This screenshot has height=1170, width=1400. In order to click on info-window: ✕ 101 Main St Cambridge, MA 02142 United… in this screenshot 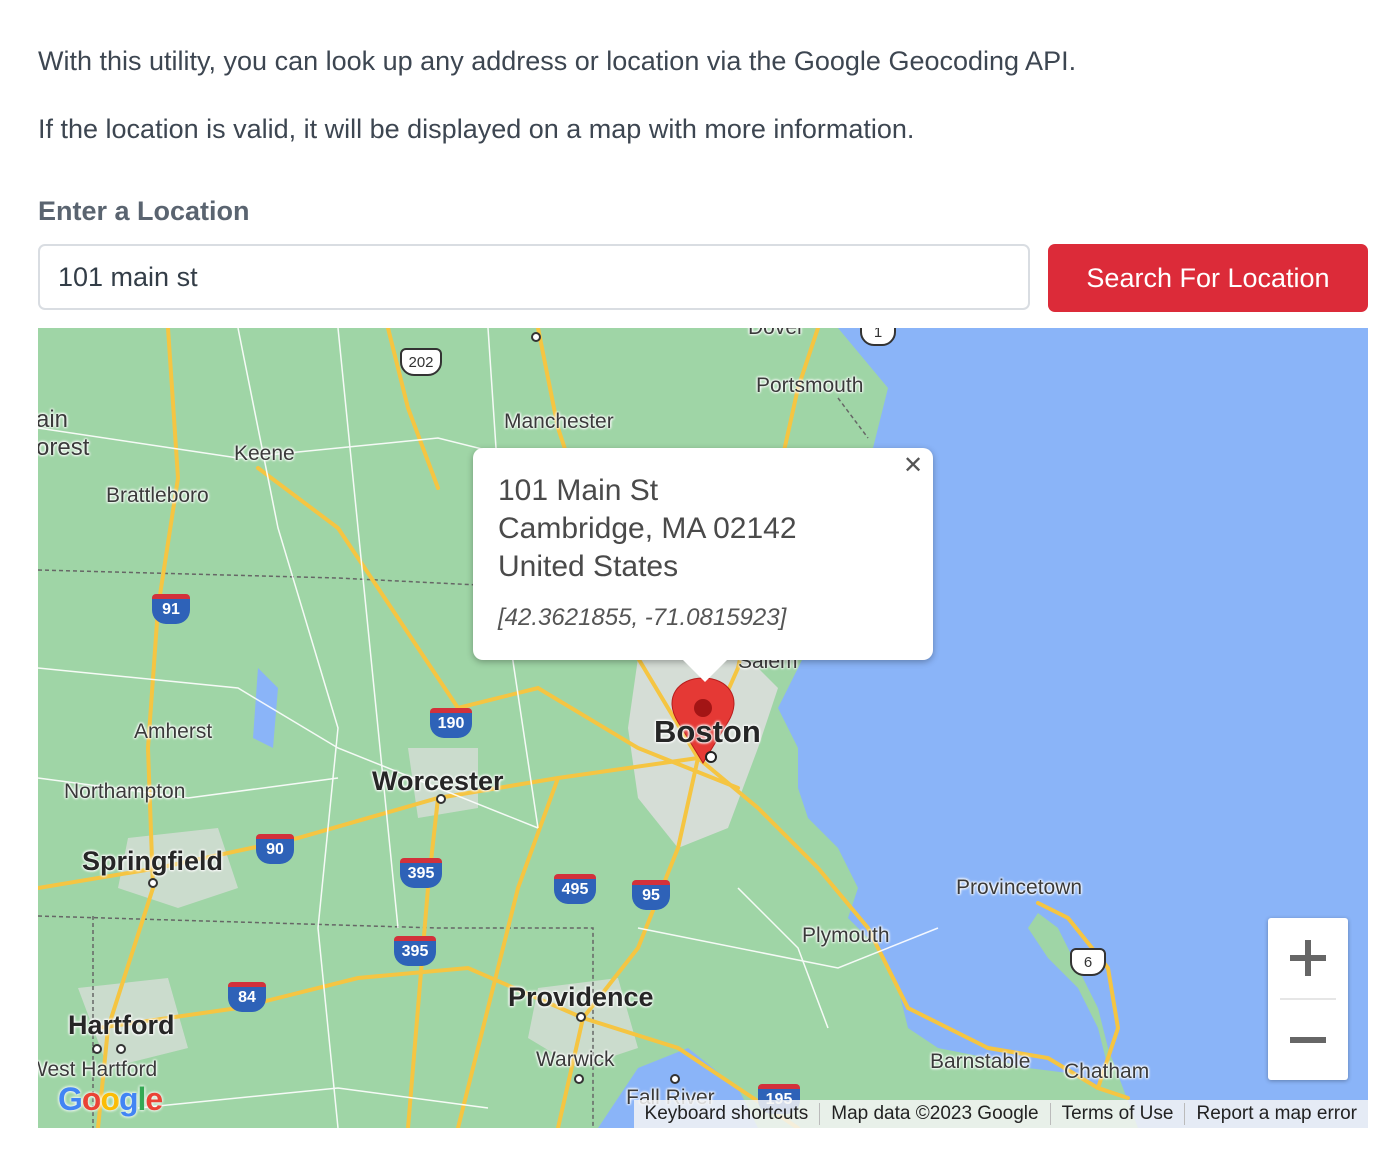, I will do `click(703, 565)`.